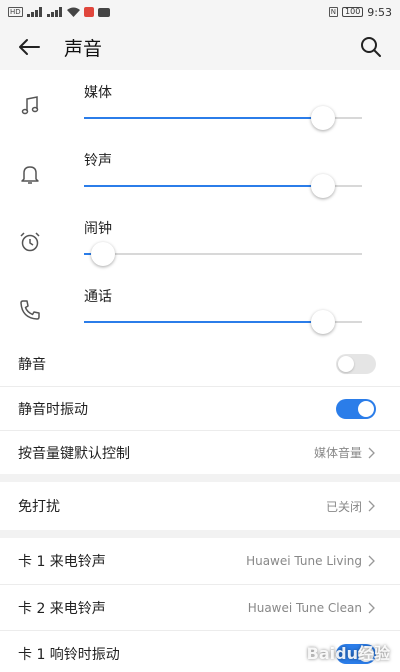 This screenshot has height=672, width=400. What do you see at coordinates (200, 172) in the screenshot?
I see `volume-row-ringtone: 铃声` at bounding box center [200, 172].